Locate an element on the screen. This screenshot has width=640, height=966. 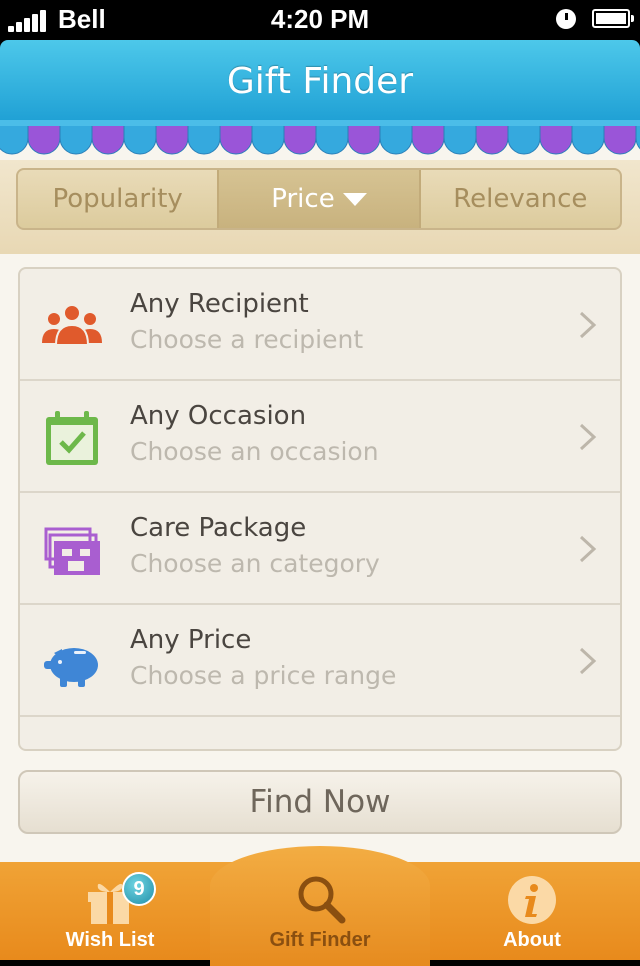
filter-title: Care Package is located at coordinates (218, 528).